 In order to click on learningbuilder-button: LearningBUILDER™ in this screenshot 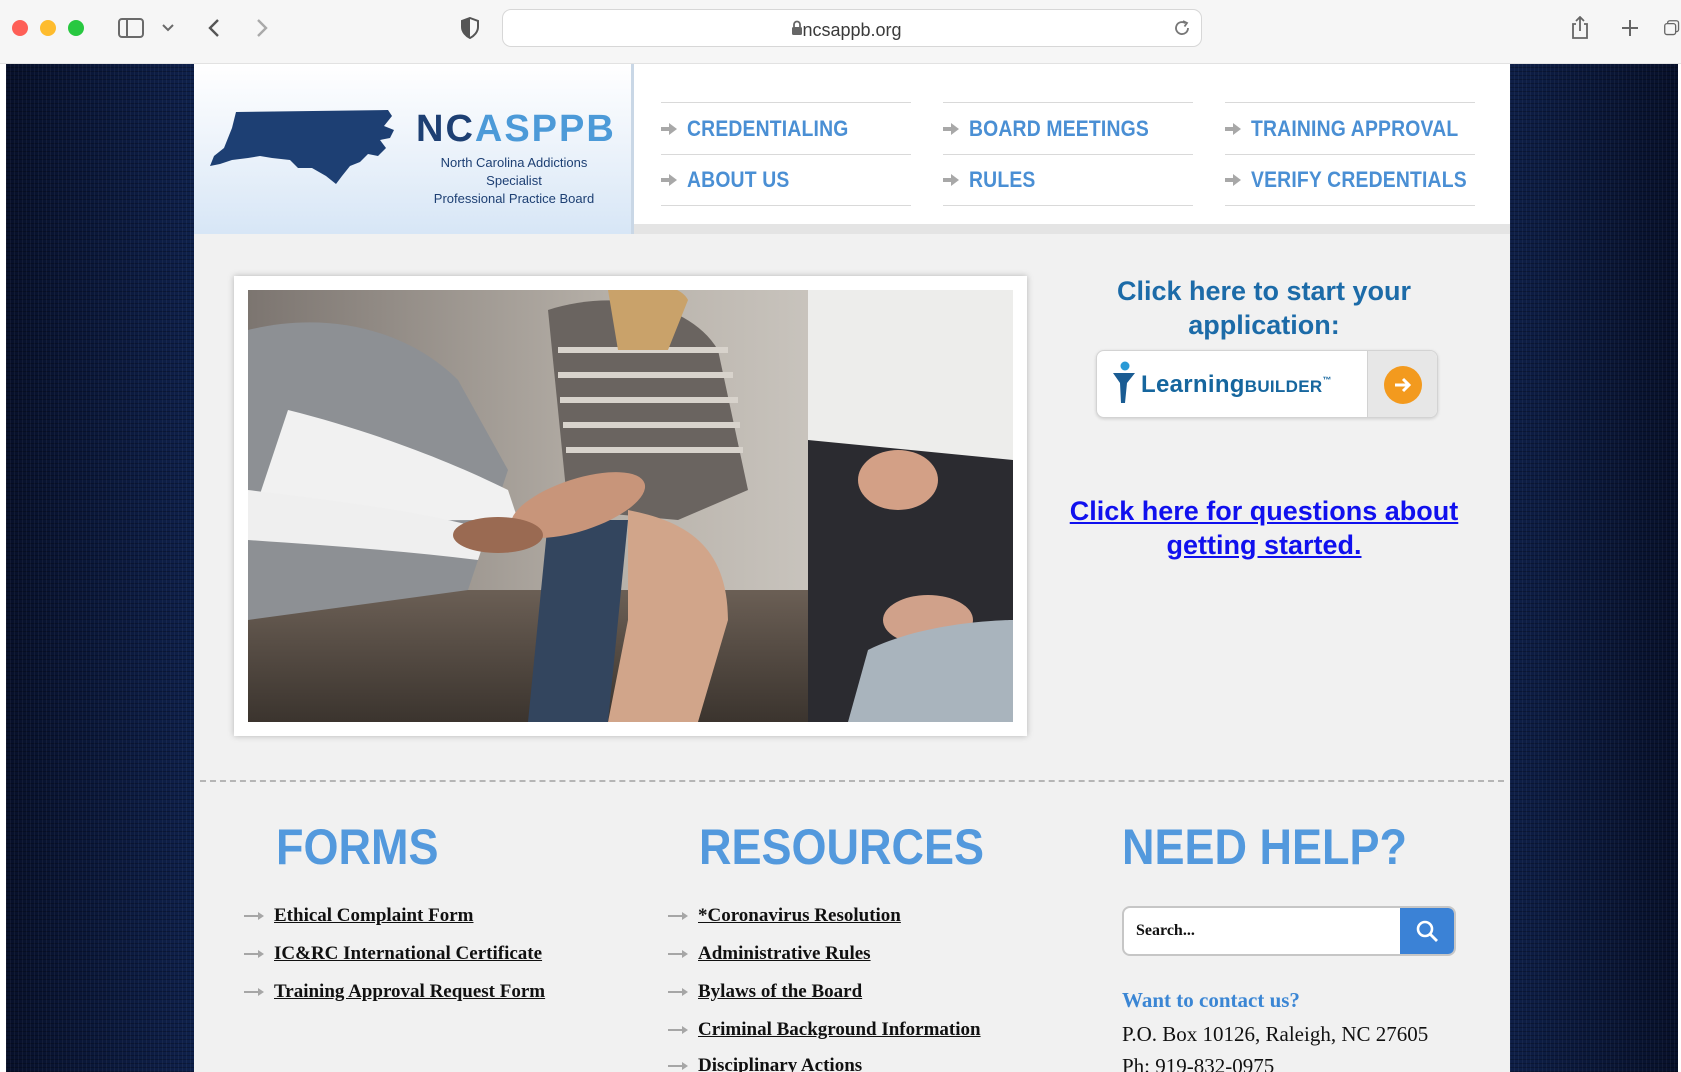, I will do `click(1267, 384)`.